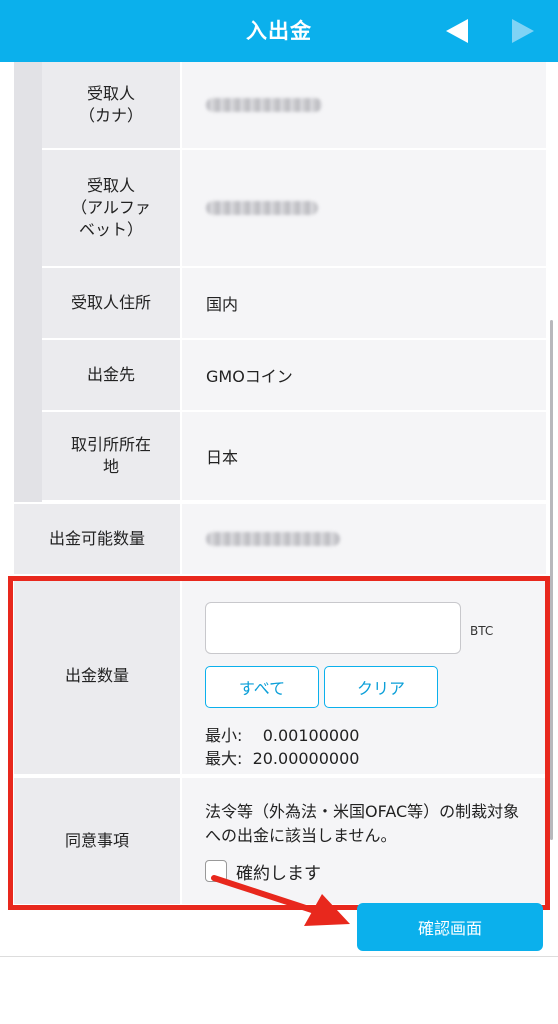 The width and height of the screenshot is (558, 1024). What do you see at coordinates (363, 105) in the screenshot?
I see `recipient-kana-value` at bounding box center [363, 105].